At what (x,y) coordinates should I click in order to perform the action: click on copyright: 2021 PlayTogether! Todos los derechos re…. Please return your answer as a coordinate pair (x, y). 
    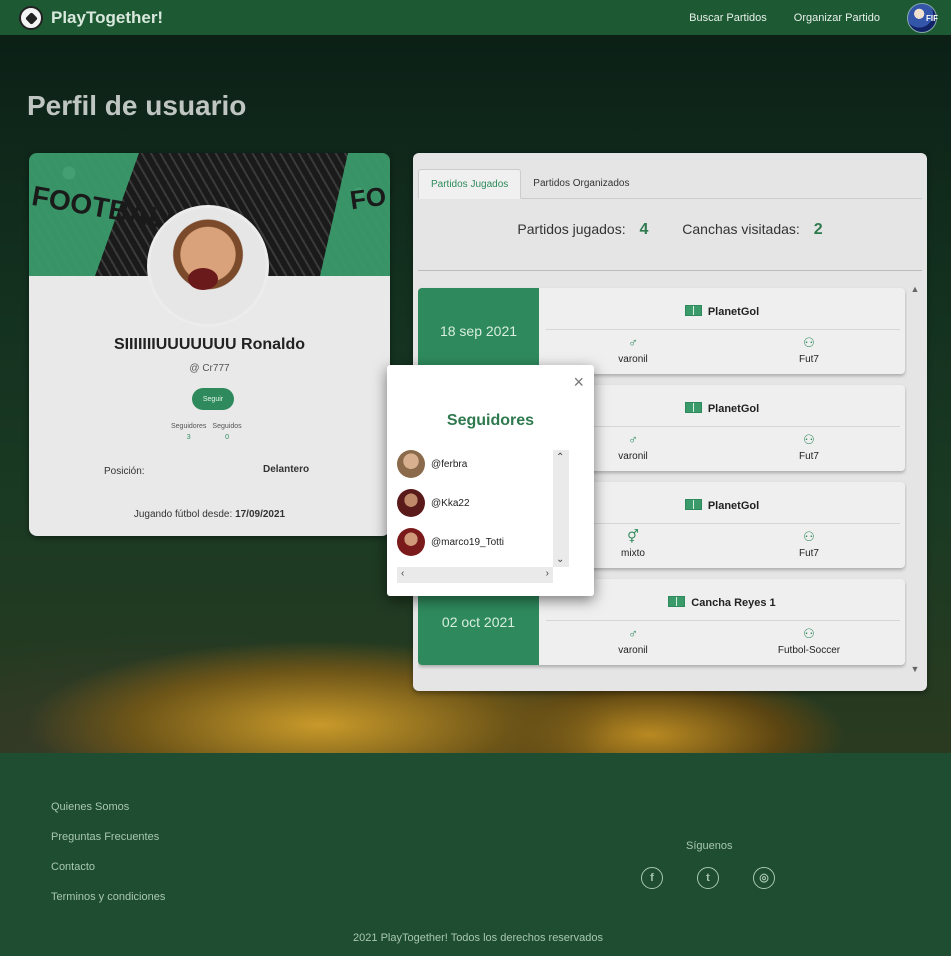
    Looking at the image, I should click on (478, 938).